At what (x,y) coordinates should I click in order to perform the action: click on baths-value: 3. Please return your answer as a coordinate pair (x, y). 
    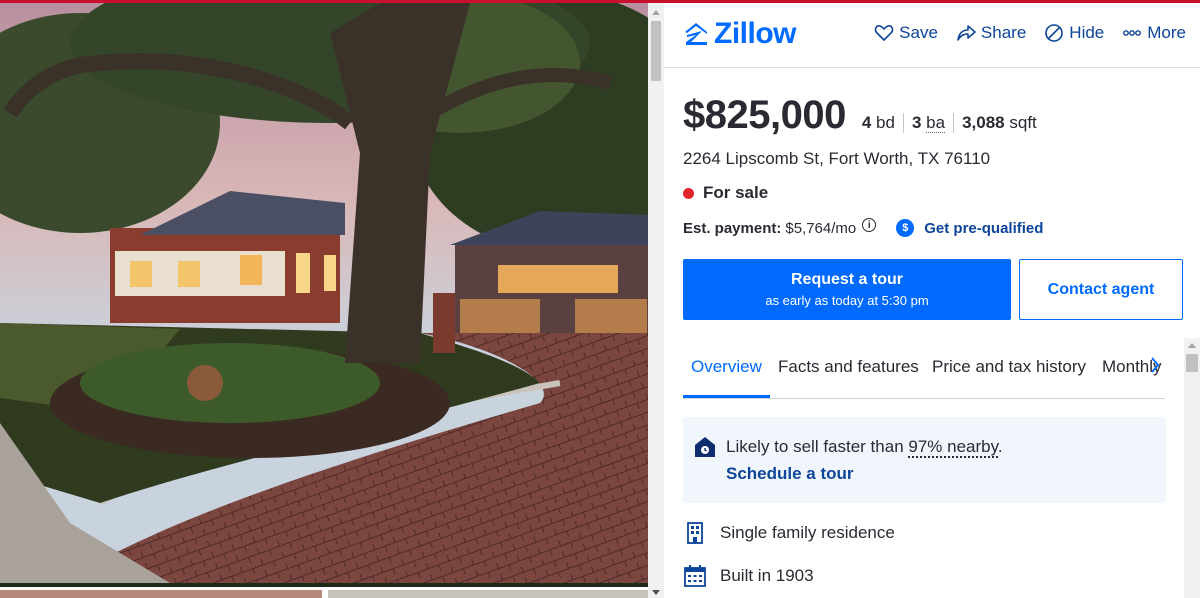
    Looking at the image, I should click on (916, 122).